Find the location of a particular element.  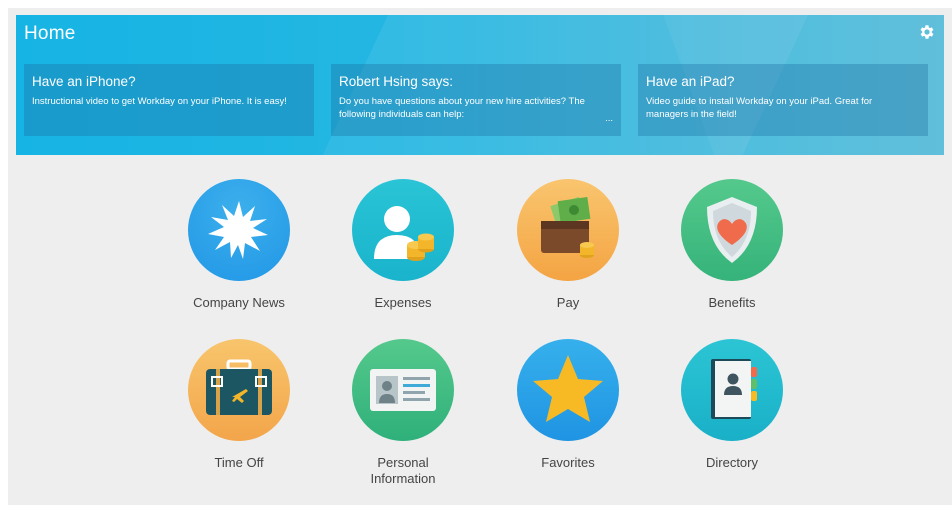

tile-favorites: Favorites is located at coordinates (568, 405).